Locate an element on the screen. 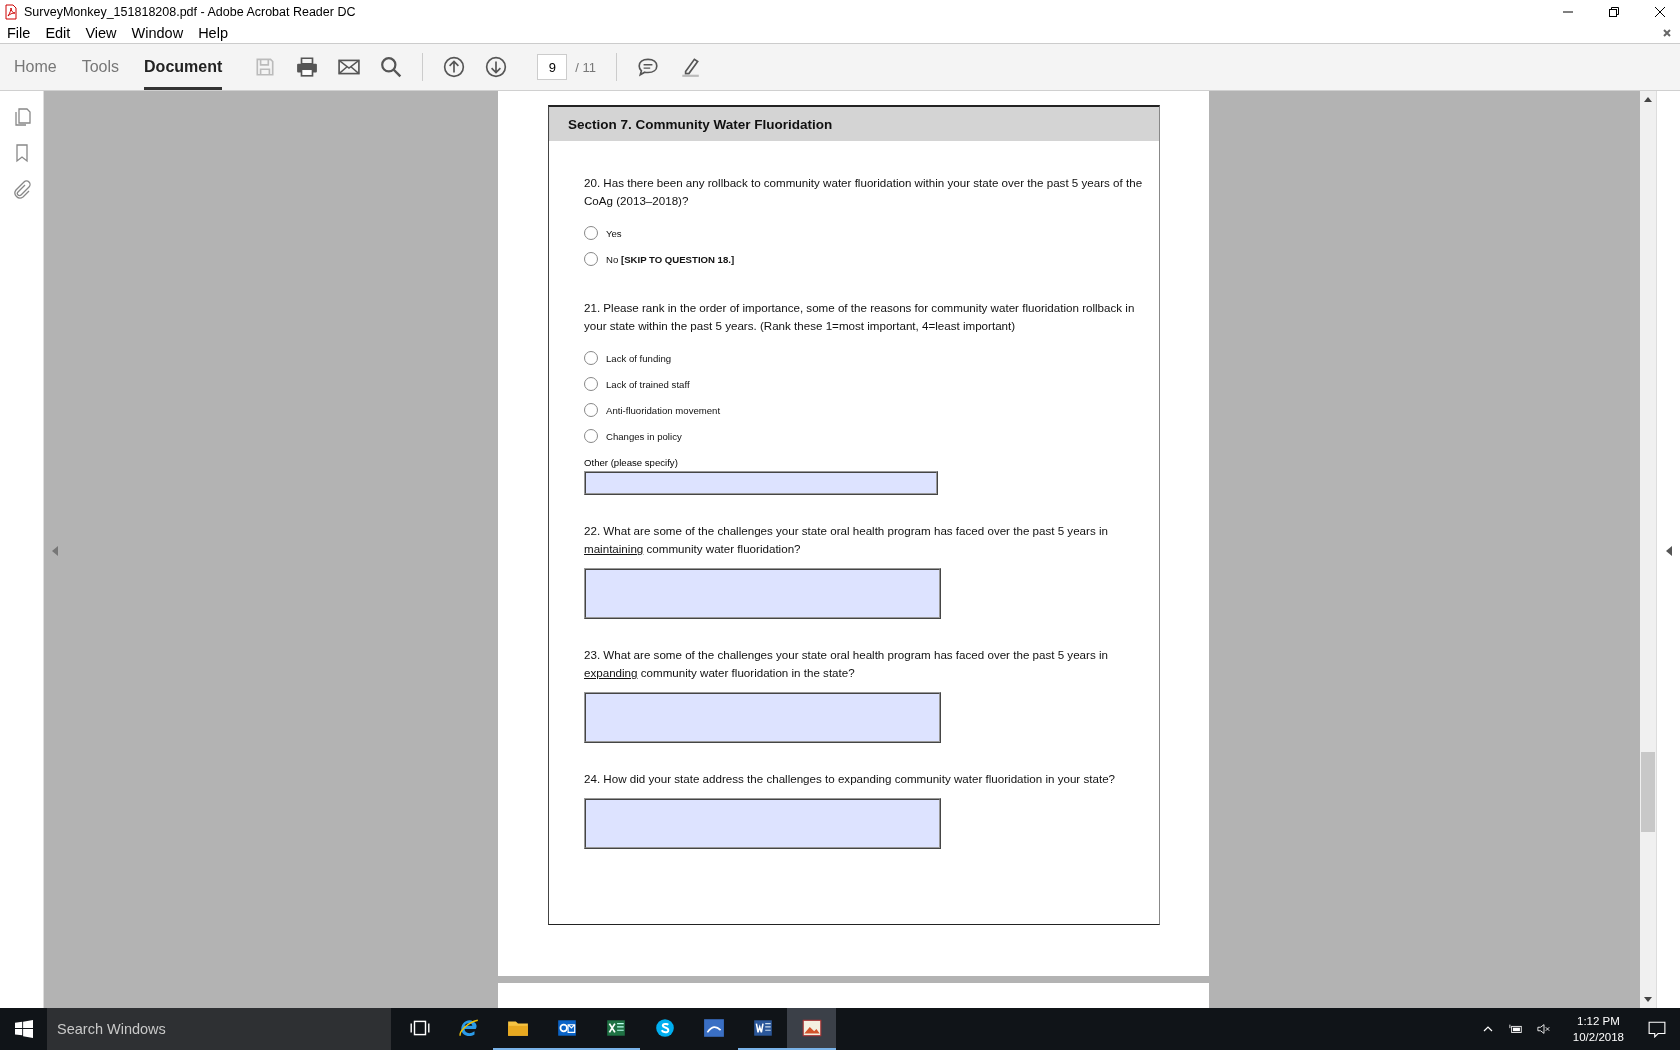  pdf-file-icon is located at coordinates (11, 11).